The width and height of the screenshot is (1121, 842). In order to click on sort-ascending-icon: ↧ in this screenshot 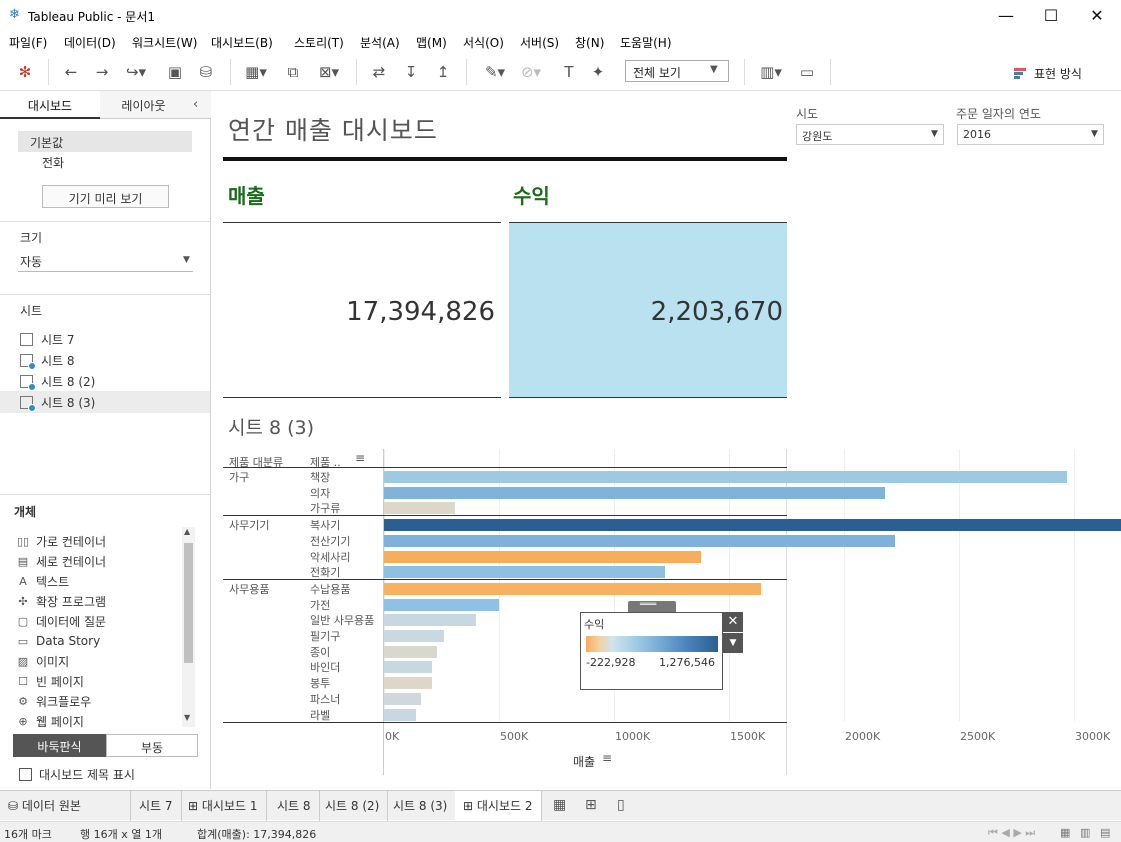, I will do `click(411, 72)`.